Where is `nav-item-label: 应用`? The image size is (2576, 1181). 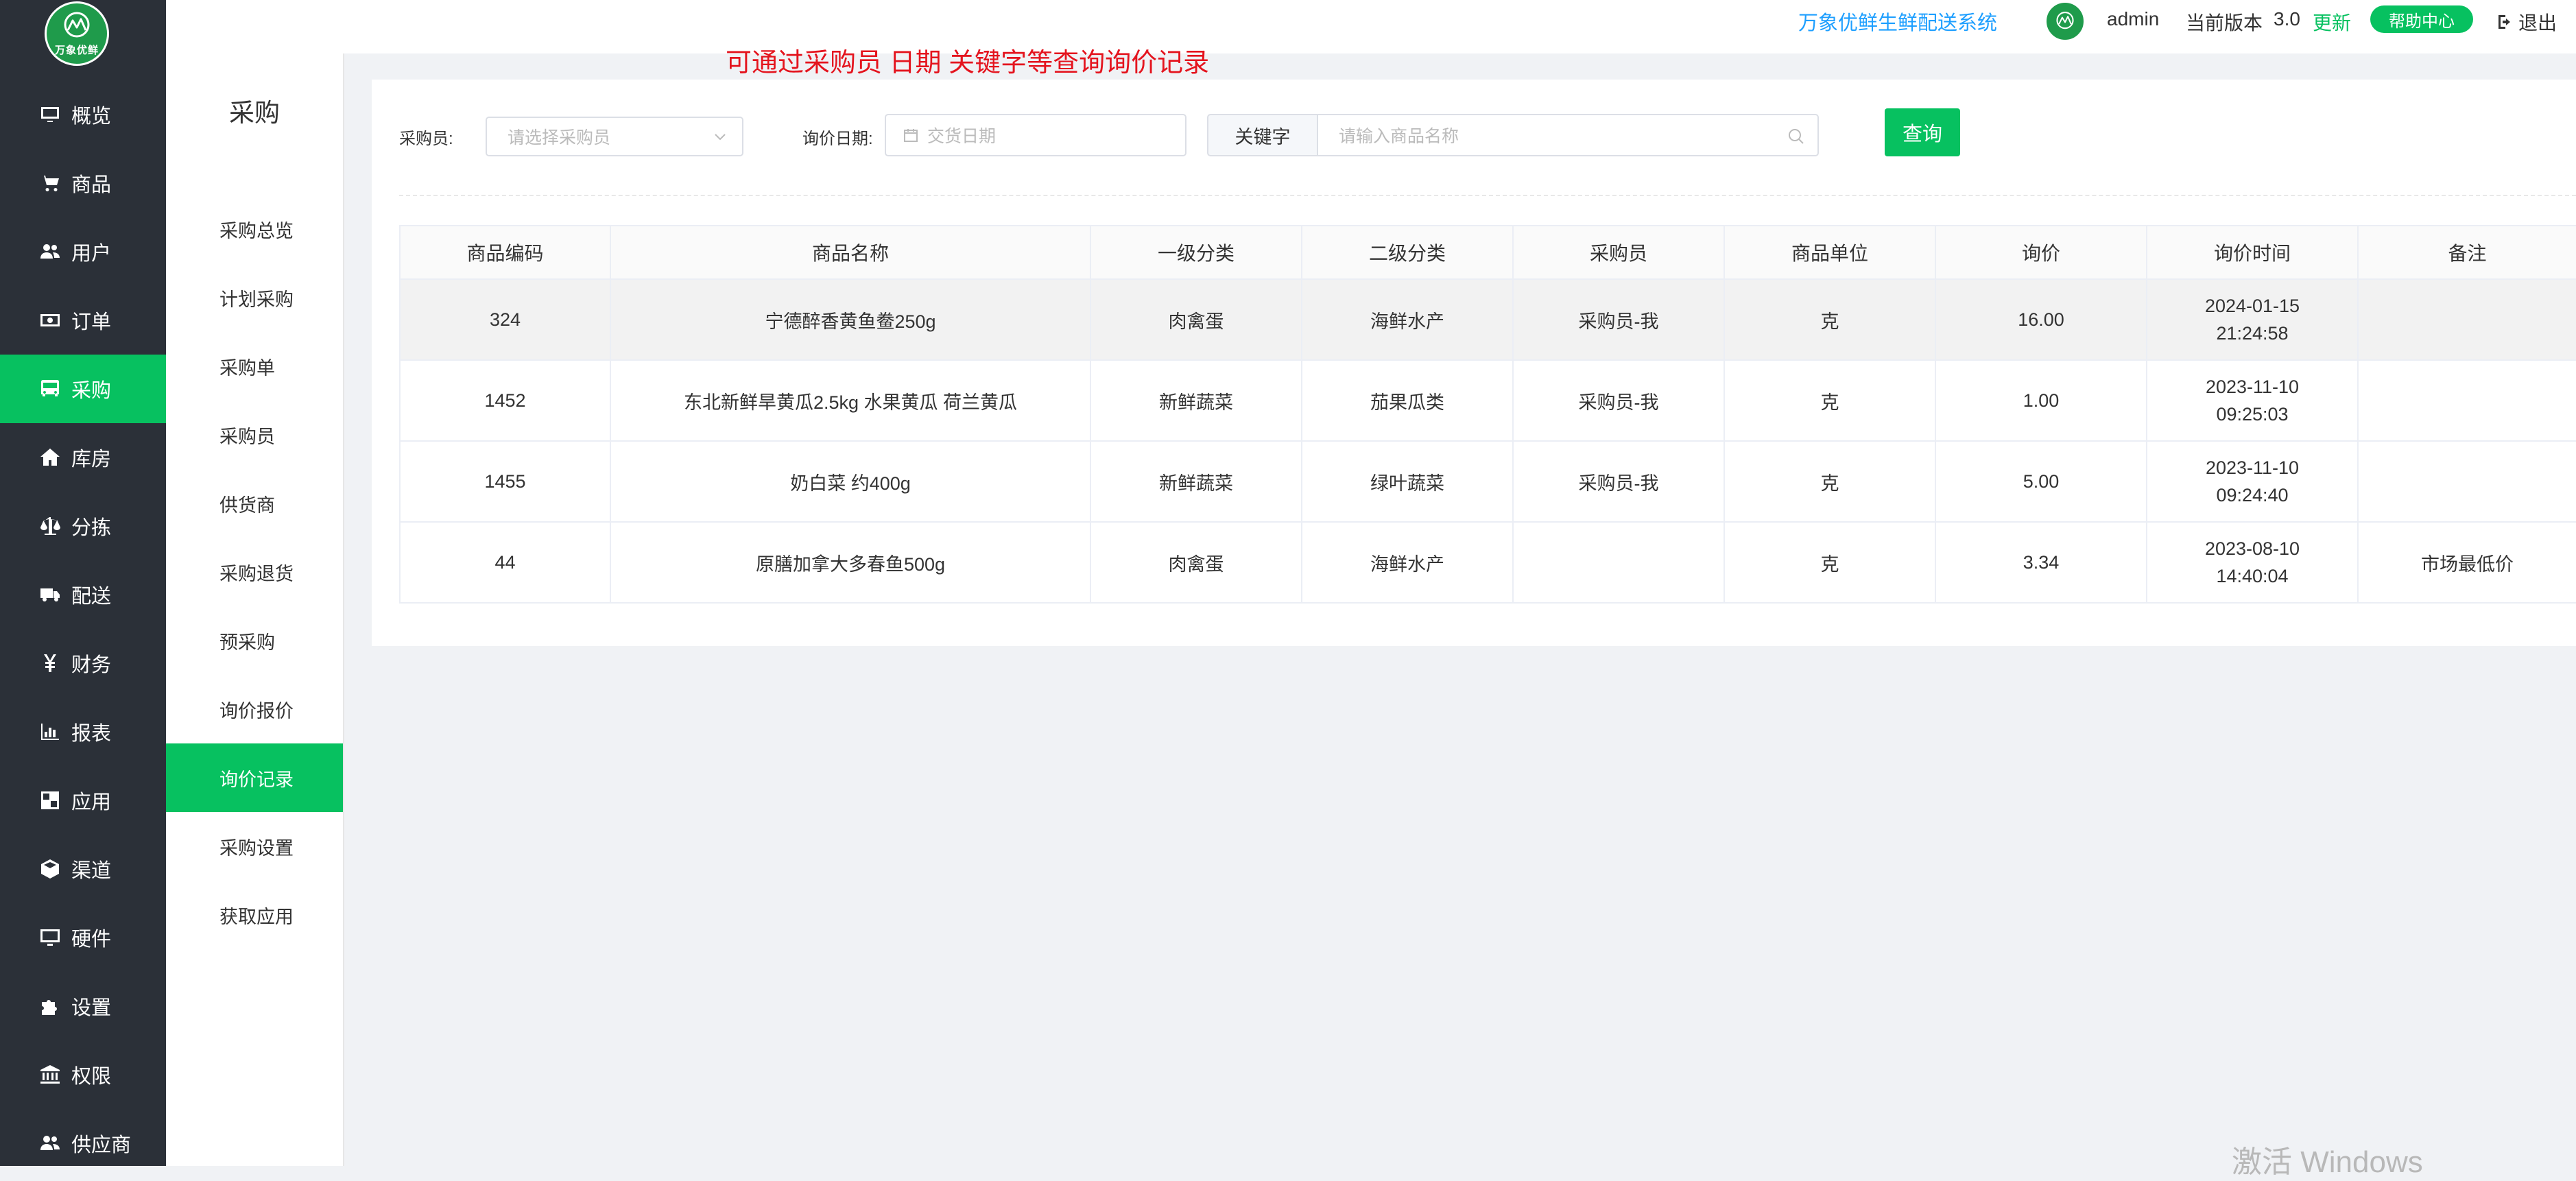
nav-item-label: 应用 is located at coordinates (91, 802).